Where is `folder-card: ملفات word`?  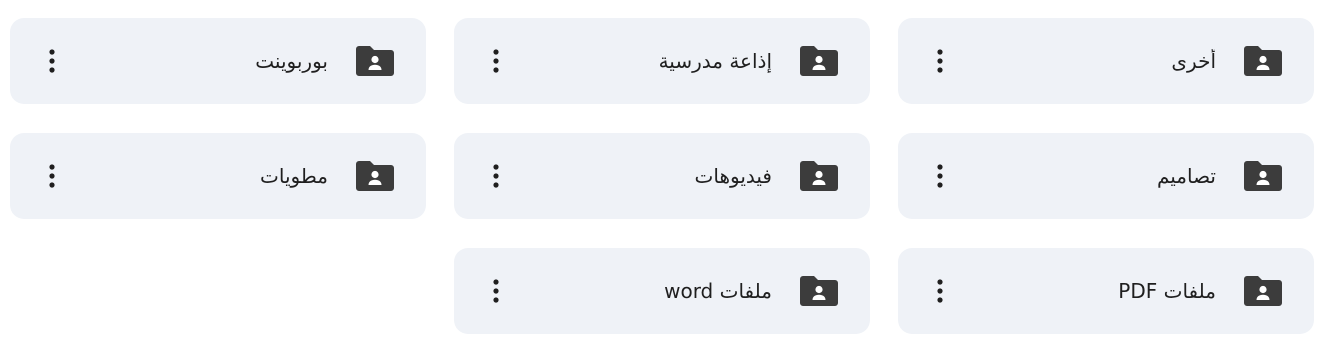 folder-card: ملفات word is located at coordinates (662, 291).